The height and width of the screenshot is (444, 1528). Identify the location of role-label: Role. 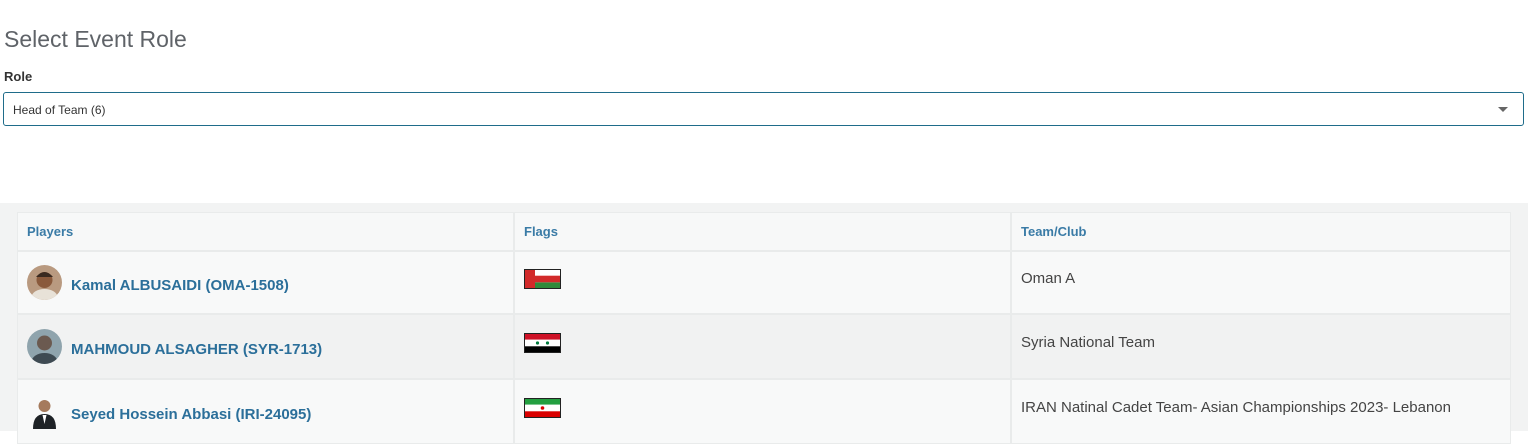
(18, 76).